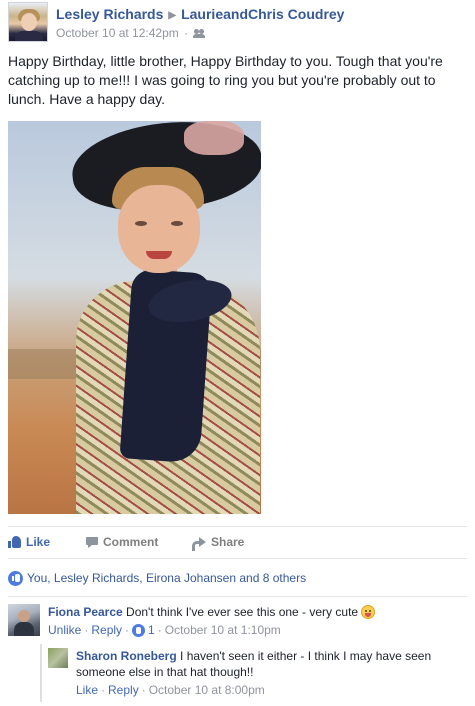 This screenshot has width=475, height=706. I want to click on post-author-line: Lesley Richards ▶ LaurieandChris Coudrey, so click(200, 14).